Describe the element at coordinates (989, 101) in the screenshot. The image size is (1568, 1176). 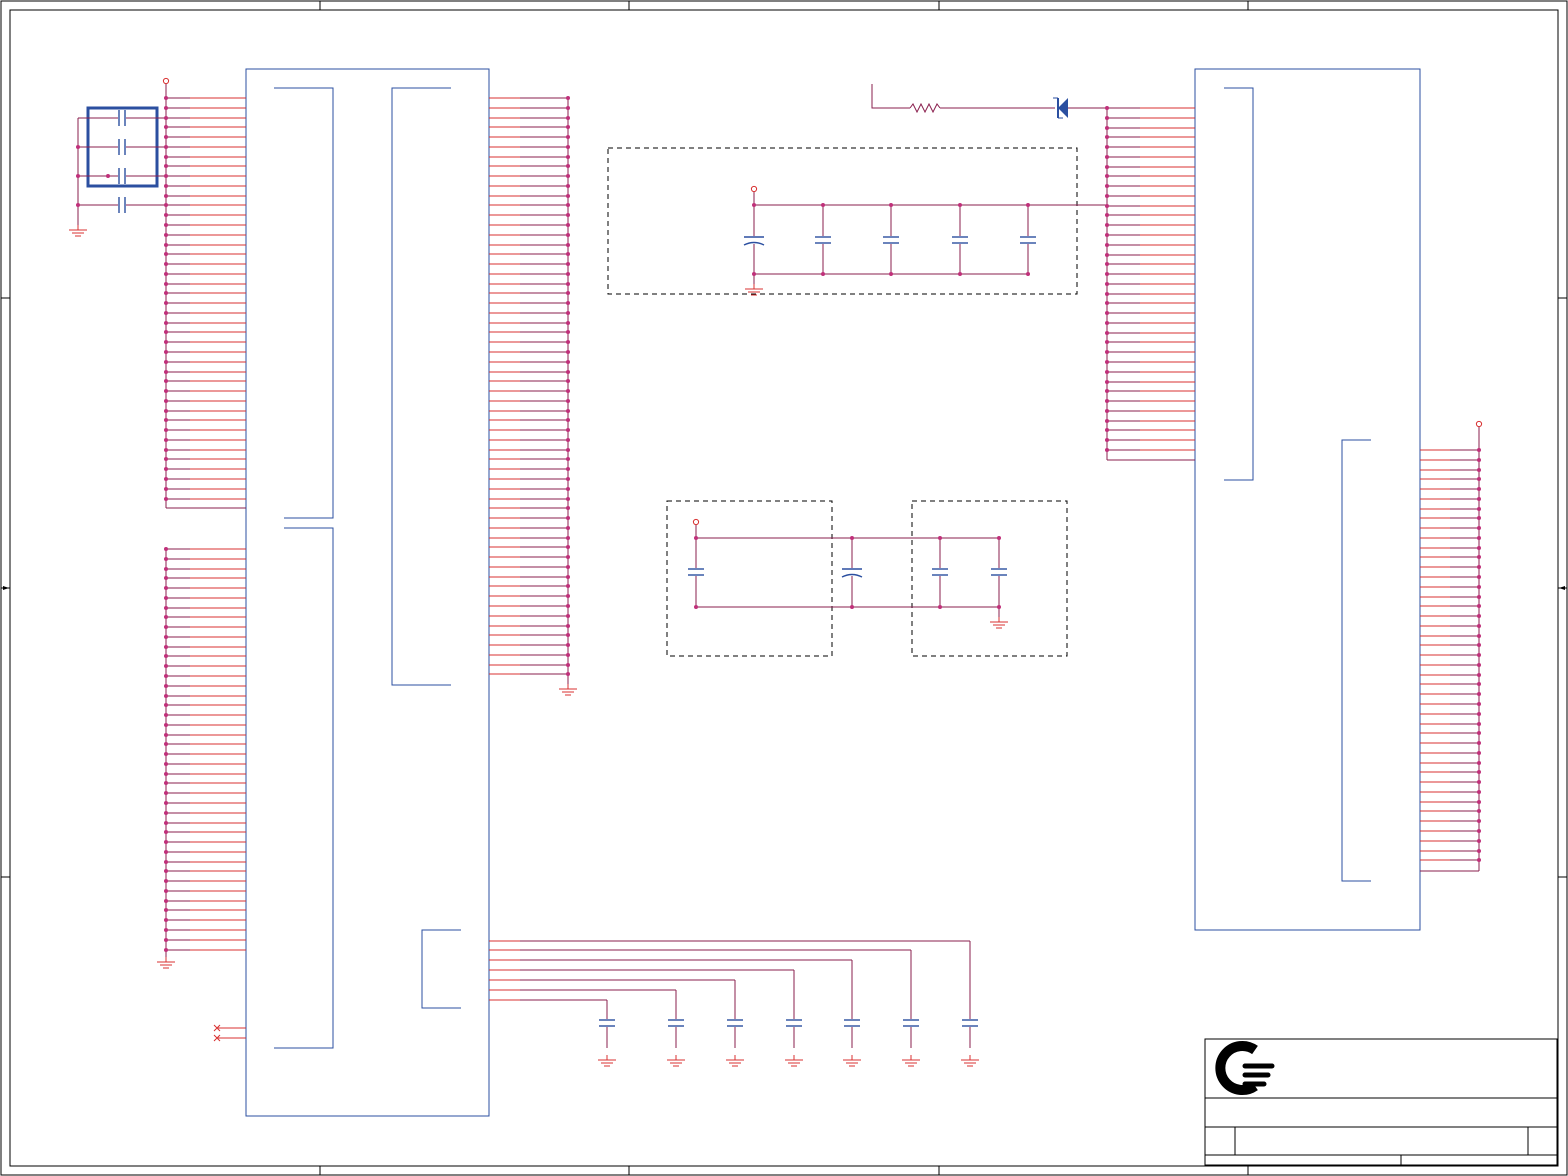
I see `resistor-diode-chain` at that location.